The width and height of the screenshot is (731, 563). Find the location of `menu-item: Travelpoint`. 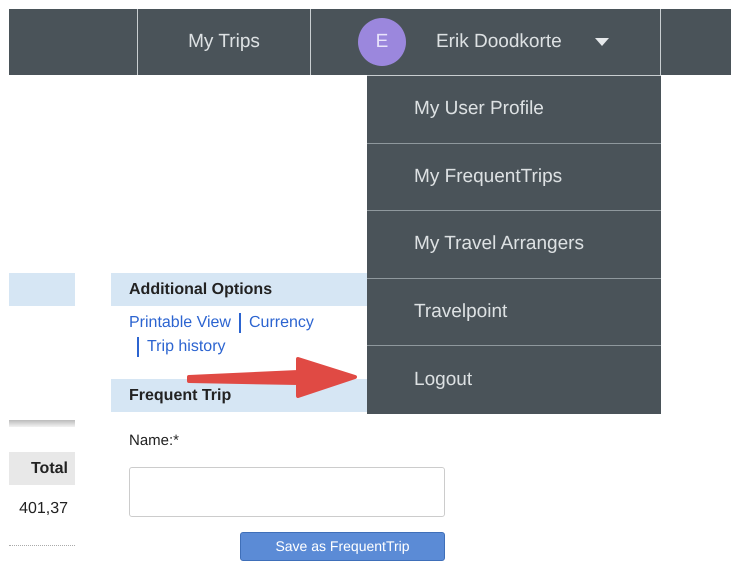

menu-item: Travelpoint is located at coordinates (514, 312).